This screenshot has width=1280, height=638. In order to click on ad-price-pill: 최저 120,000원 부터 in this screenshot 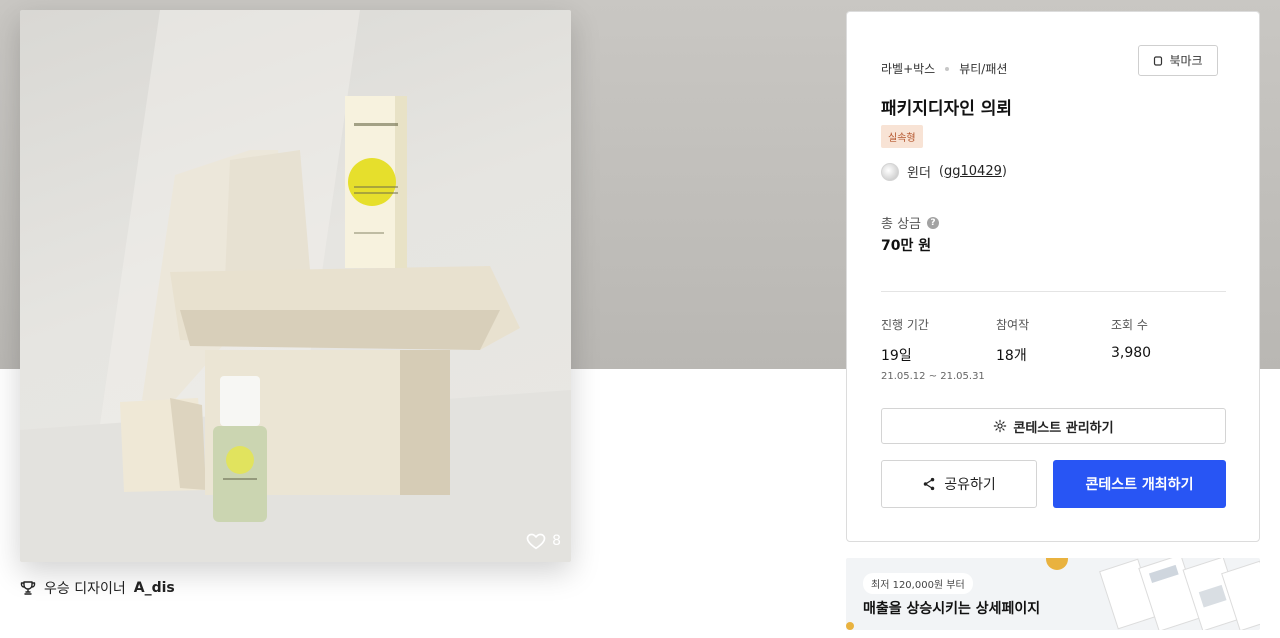, I will do `click(918, 583)`.